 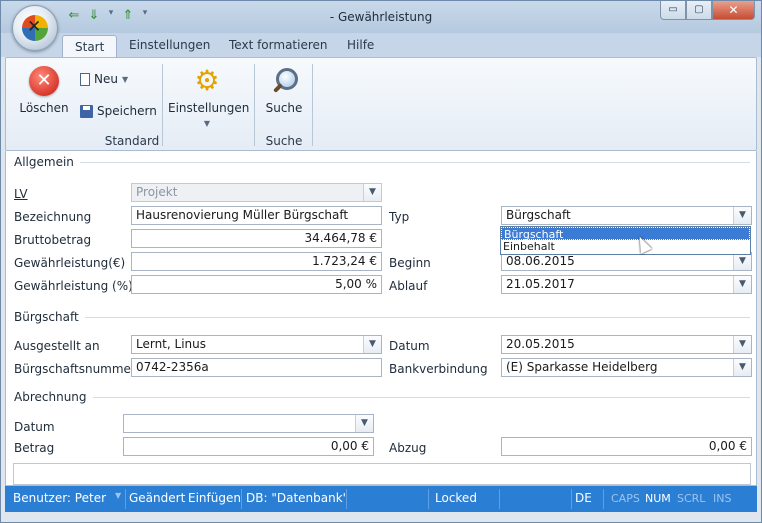 I want to click on status-scrl: SCRL, so click(x=691, y=498).